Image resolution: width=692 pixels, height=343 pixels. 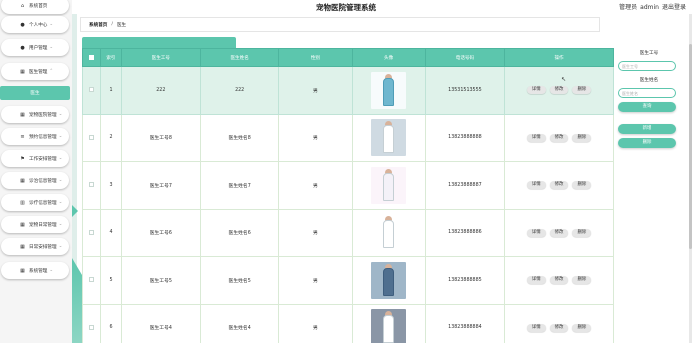 I want to click on sidebar-item-personal-center: ● 个人中心 ⌄, so click(x=35, y=24).